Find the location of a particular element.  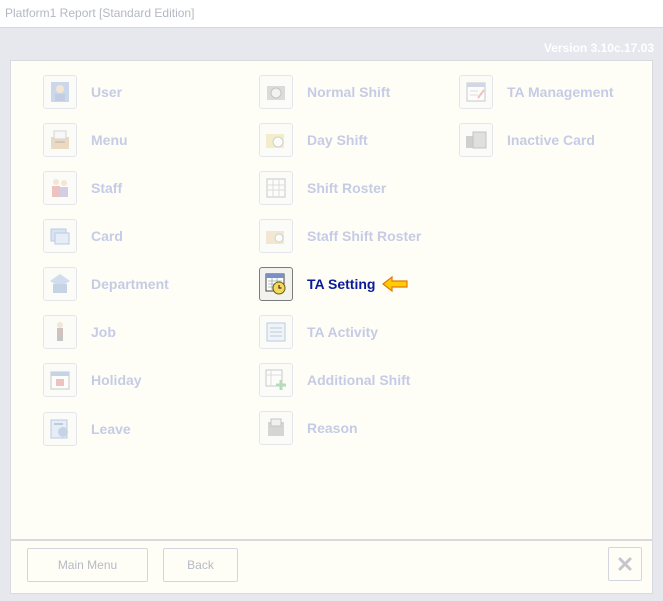

menu-item-day-shift: Day Shift is located at coordinates (313, 140).